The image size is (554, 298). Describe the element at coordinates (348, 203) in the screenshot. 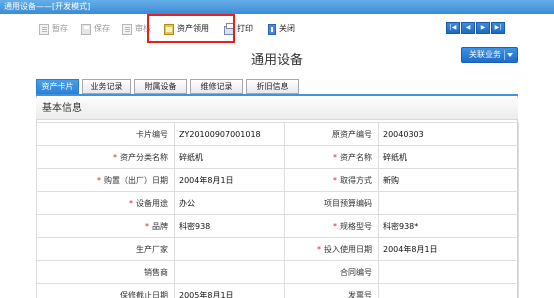

I see `field-label-text: 项目预算编码` at that location.